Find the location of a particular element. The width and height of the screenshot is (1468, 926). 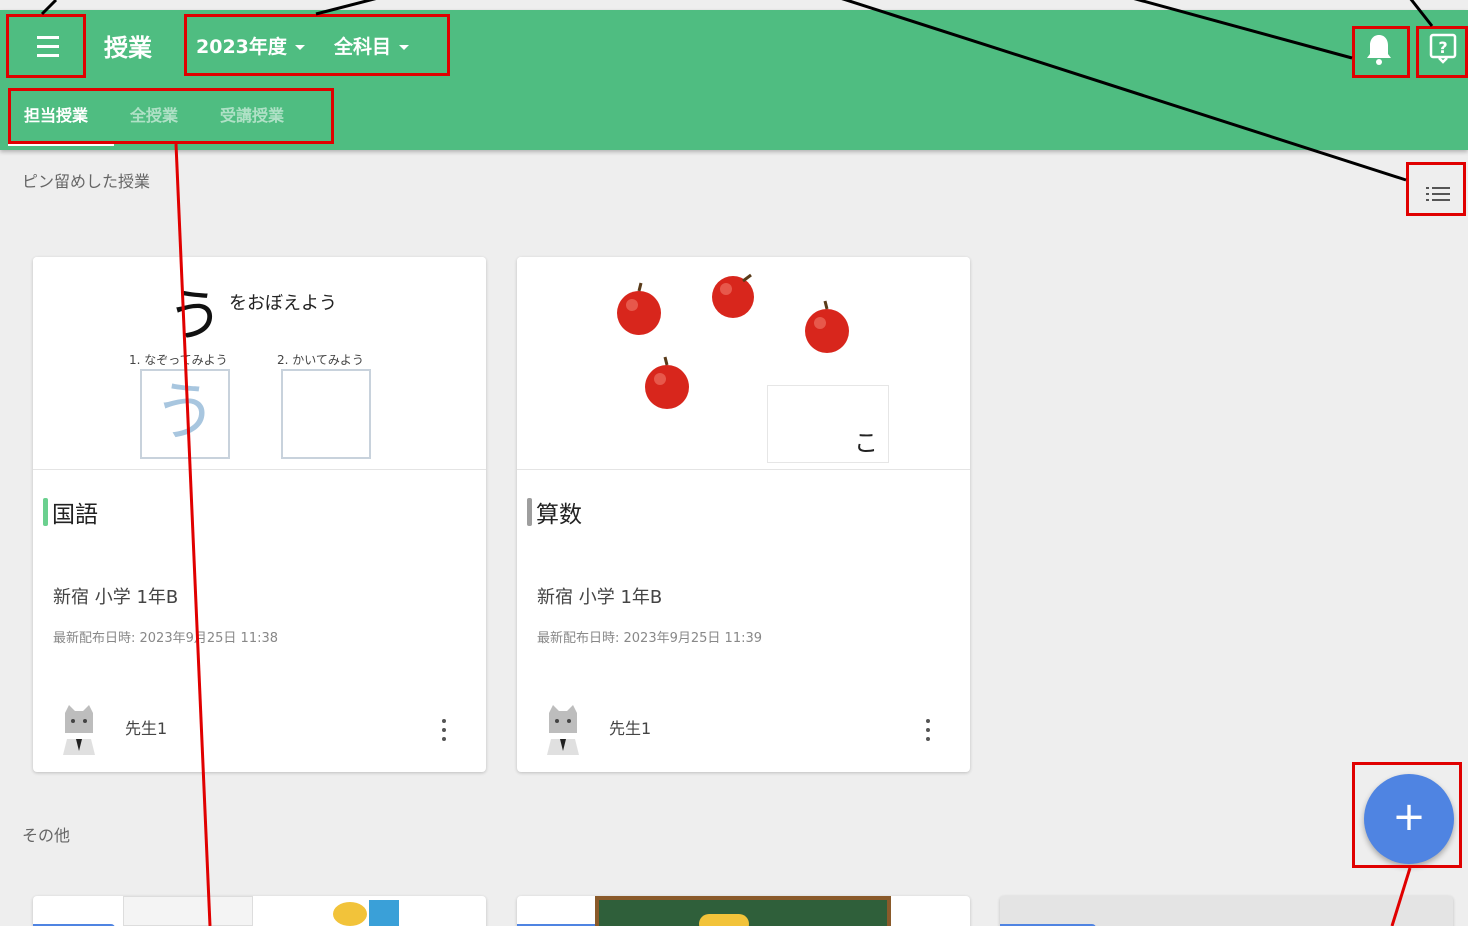

other-section-title: その他 is located at coordinates (46, 835).